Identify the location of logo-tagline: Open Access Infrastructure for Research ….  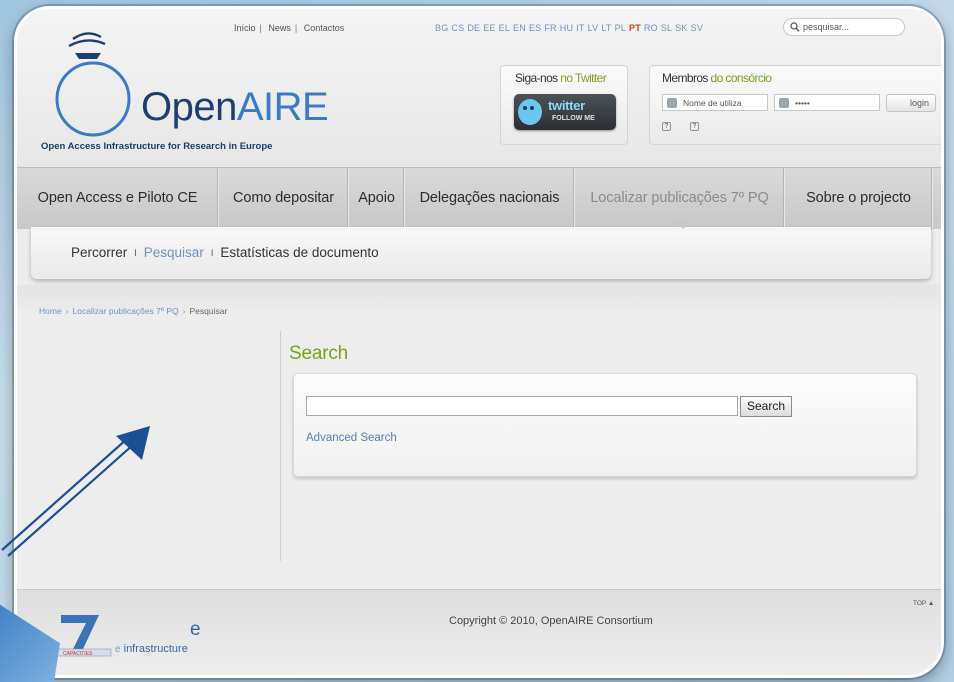
(157, 146).